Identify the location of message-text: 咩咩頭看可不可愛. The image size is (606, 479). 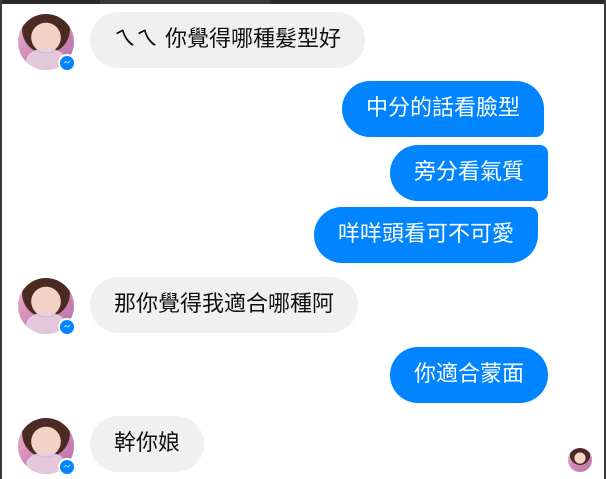
(426, 234).